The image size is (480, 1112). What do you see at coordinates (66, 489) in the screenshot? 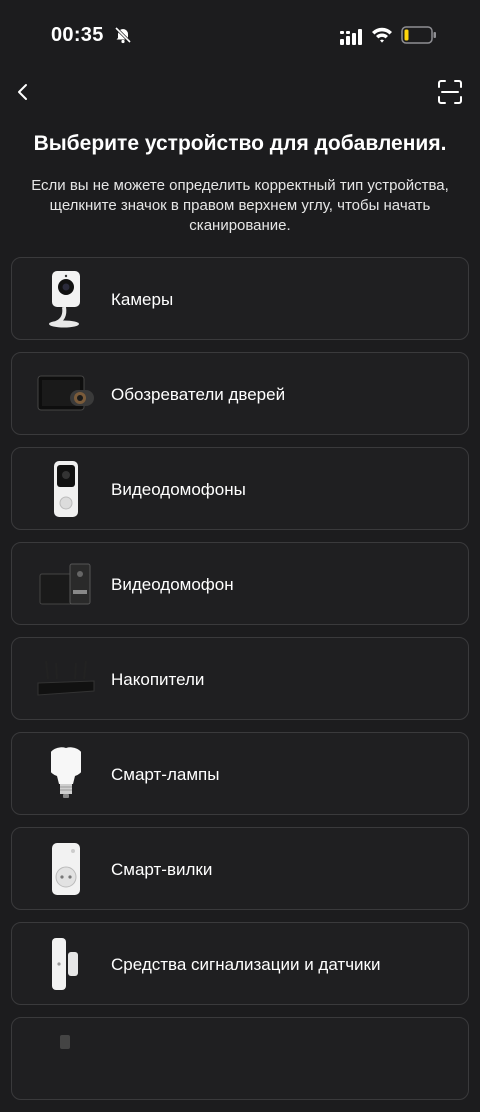
I see `video-doorbell-icon` at bounding box center [66, 489].